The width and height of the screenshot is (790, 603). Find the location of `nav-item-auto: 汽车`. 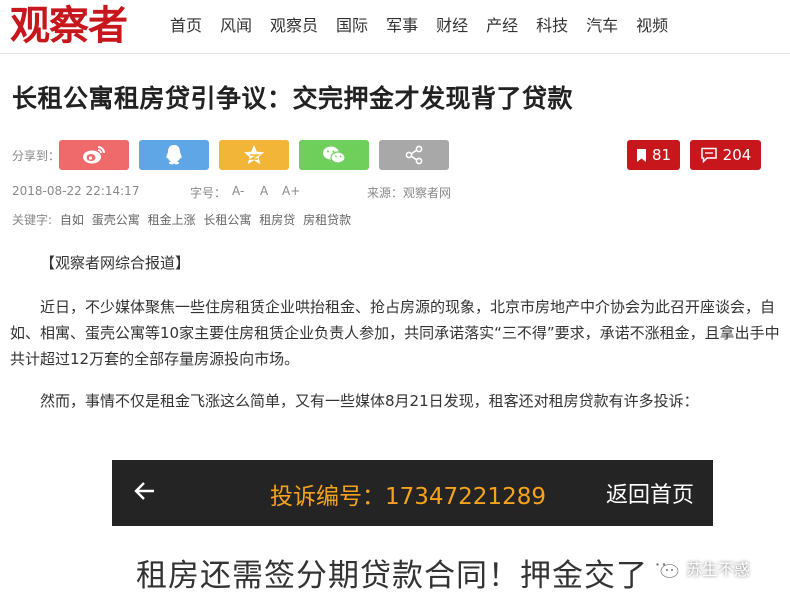

nav-item-auto: 汽车 is located at coordinates (602, 26).